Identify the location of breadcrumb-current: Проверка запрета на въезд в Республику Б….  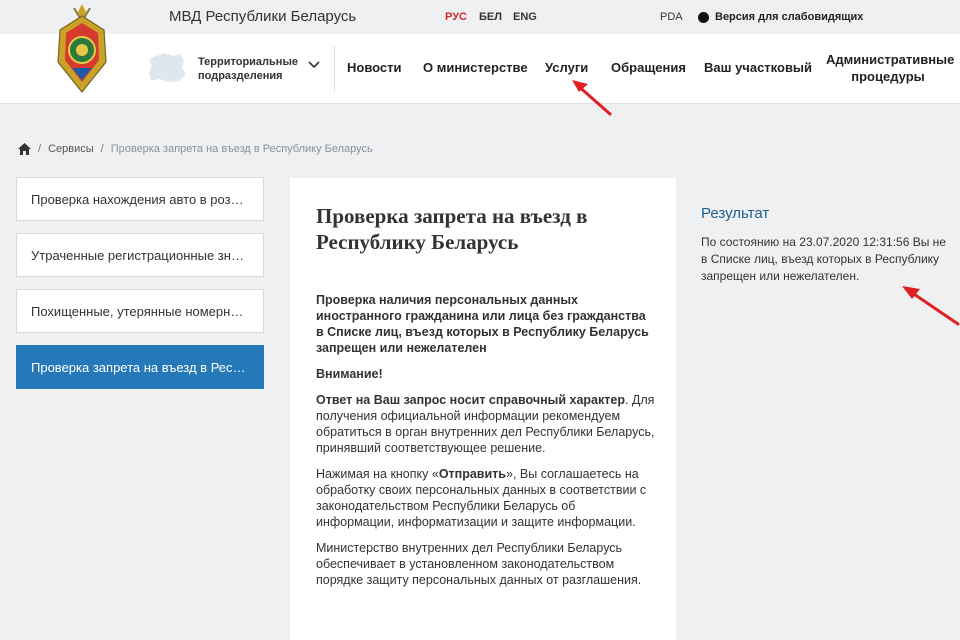
(241, 149).